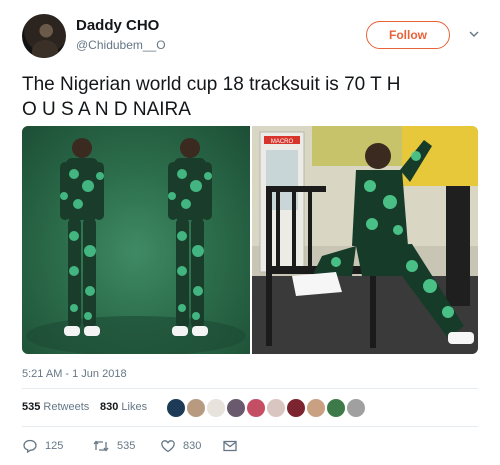  What do you see at coordinates (121, 45) in the screenshot?
I see `user-handle: @Chidubem__O` at bounding box center [121, 45].